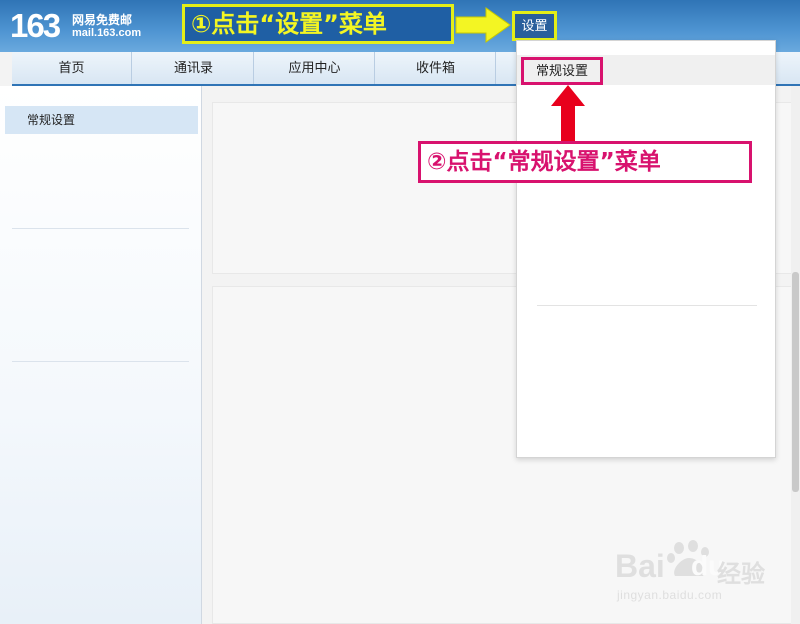 Image resolution: width=800 pixels, height=624 pixels. Describe the element at coordinates (483, 25) in the screenshot. I see `yellow-arrow-right-icon` at that location.